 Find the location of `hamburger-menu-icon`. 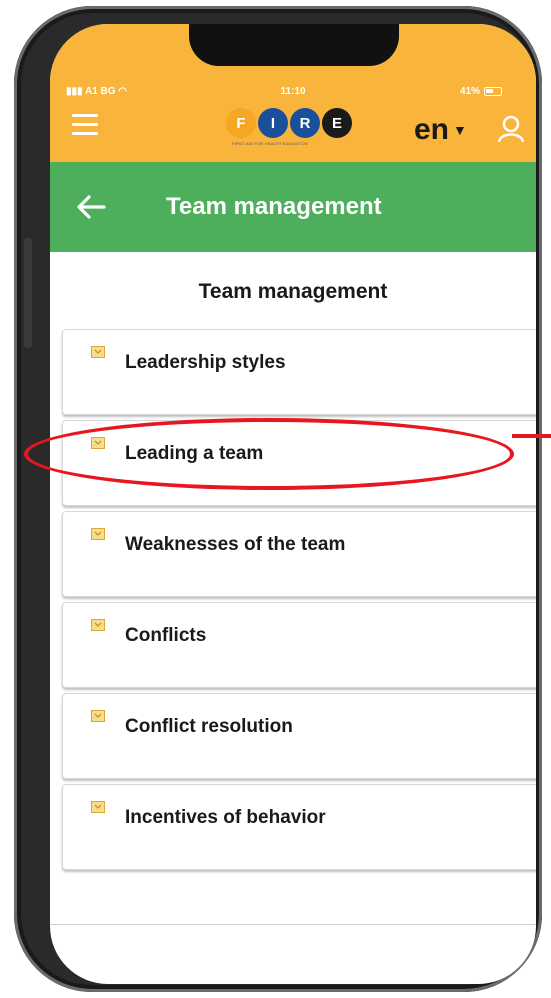

hamburger-menu-icon is located at coordinates (85, 125).